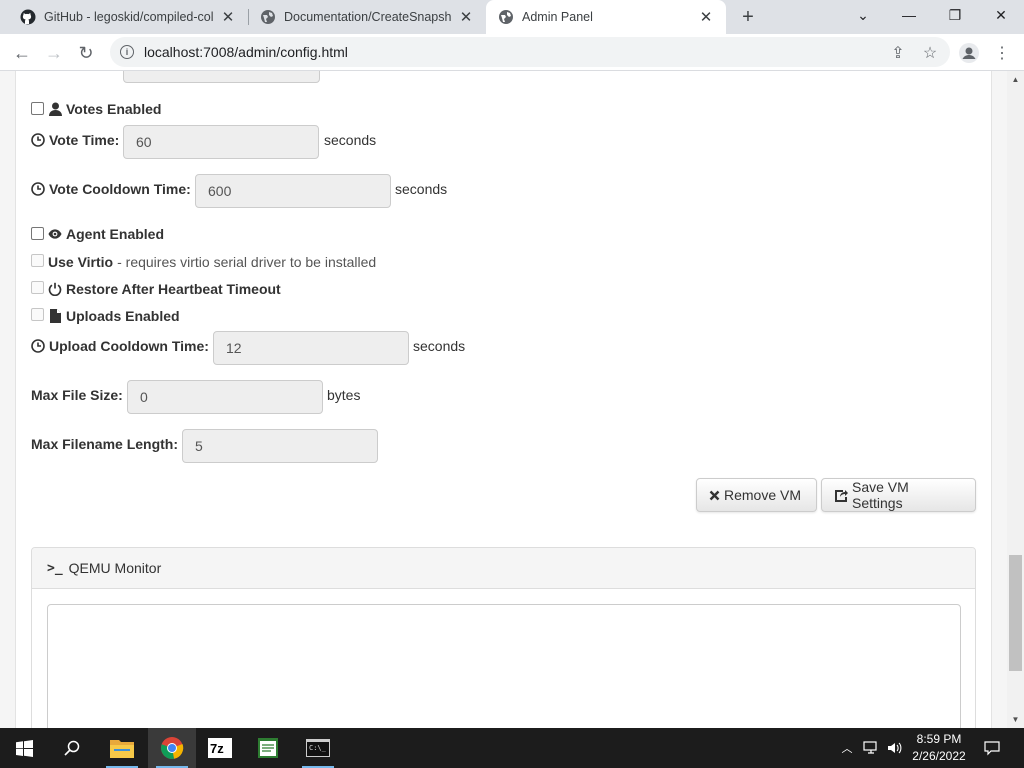 This screenshot has height=768, width=1024. I want to click on chrome-icon, so click(172, 748).